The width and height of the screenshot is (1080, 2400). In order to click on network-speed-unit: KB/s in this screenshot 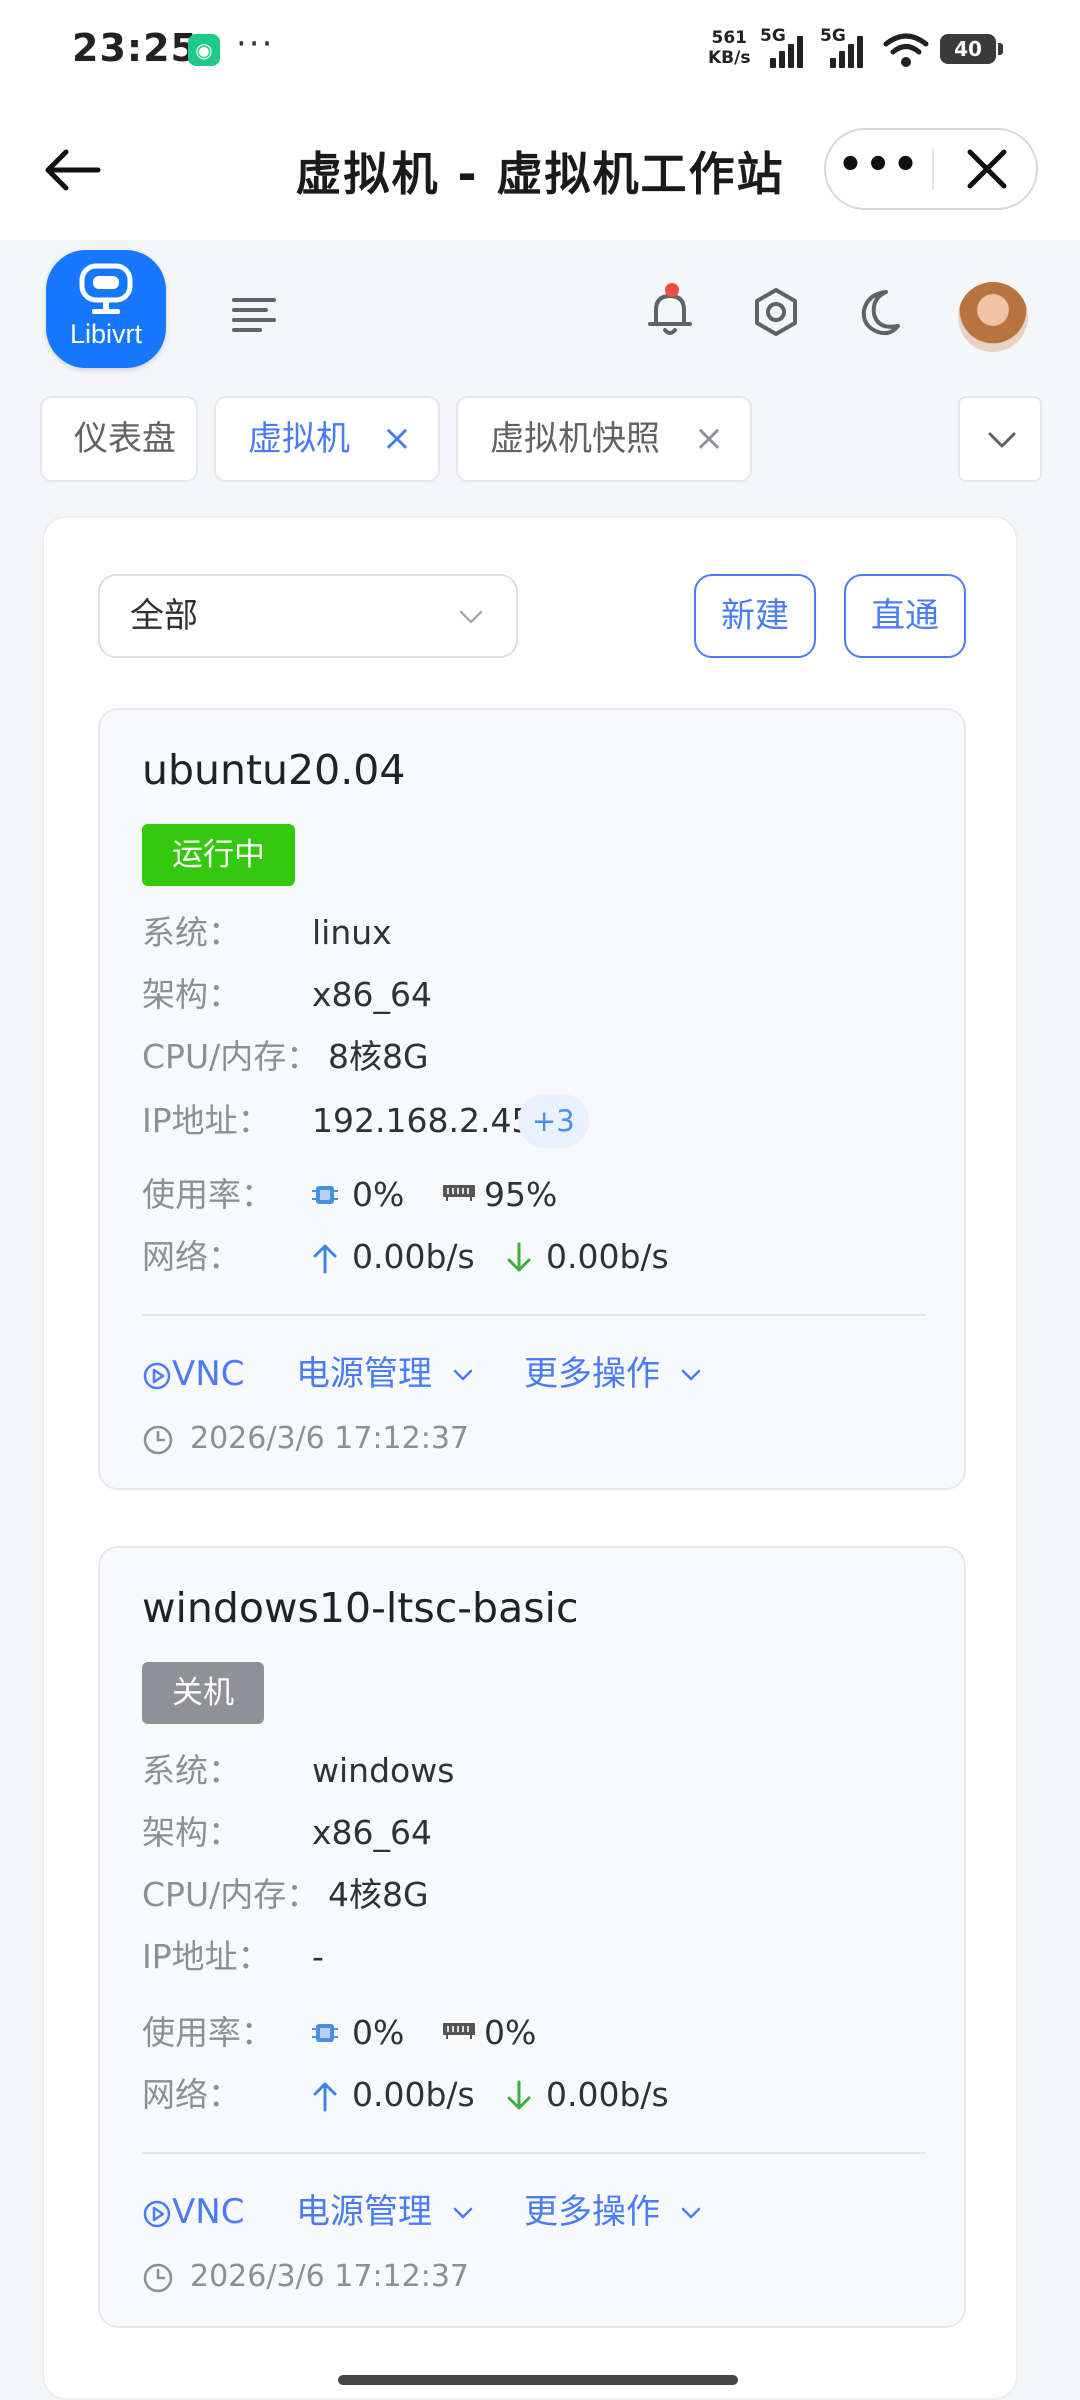, I will do `click(729, 58)`.